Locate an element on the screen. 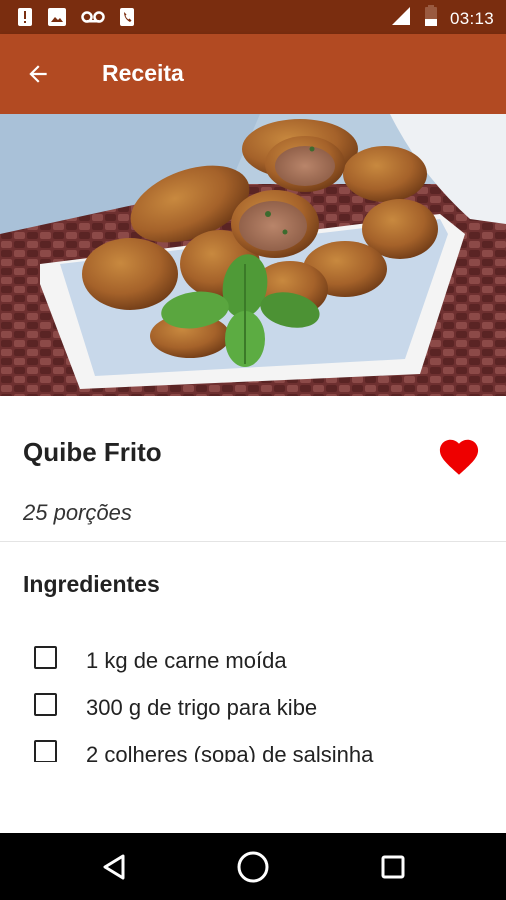 The image size is (506, 900). app-title: Receita is located at coordinates (143, 73).